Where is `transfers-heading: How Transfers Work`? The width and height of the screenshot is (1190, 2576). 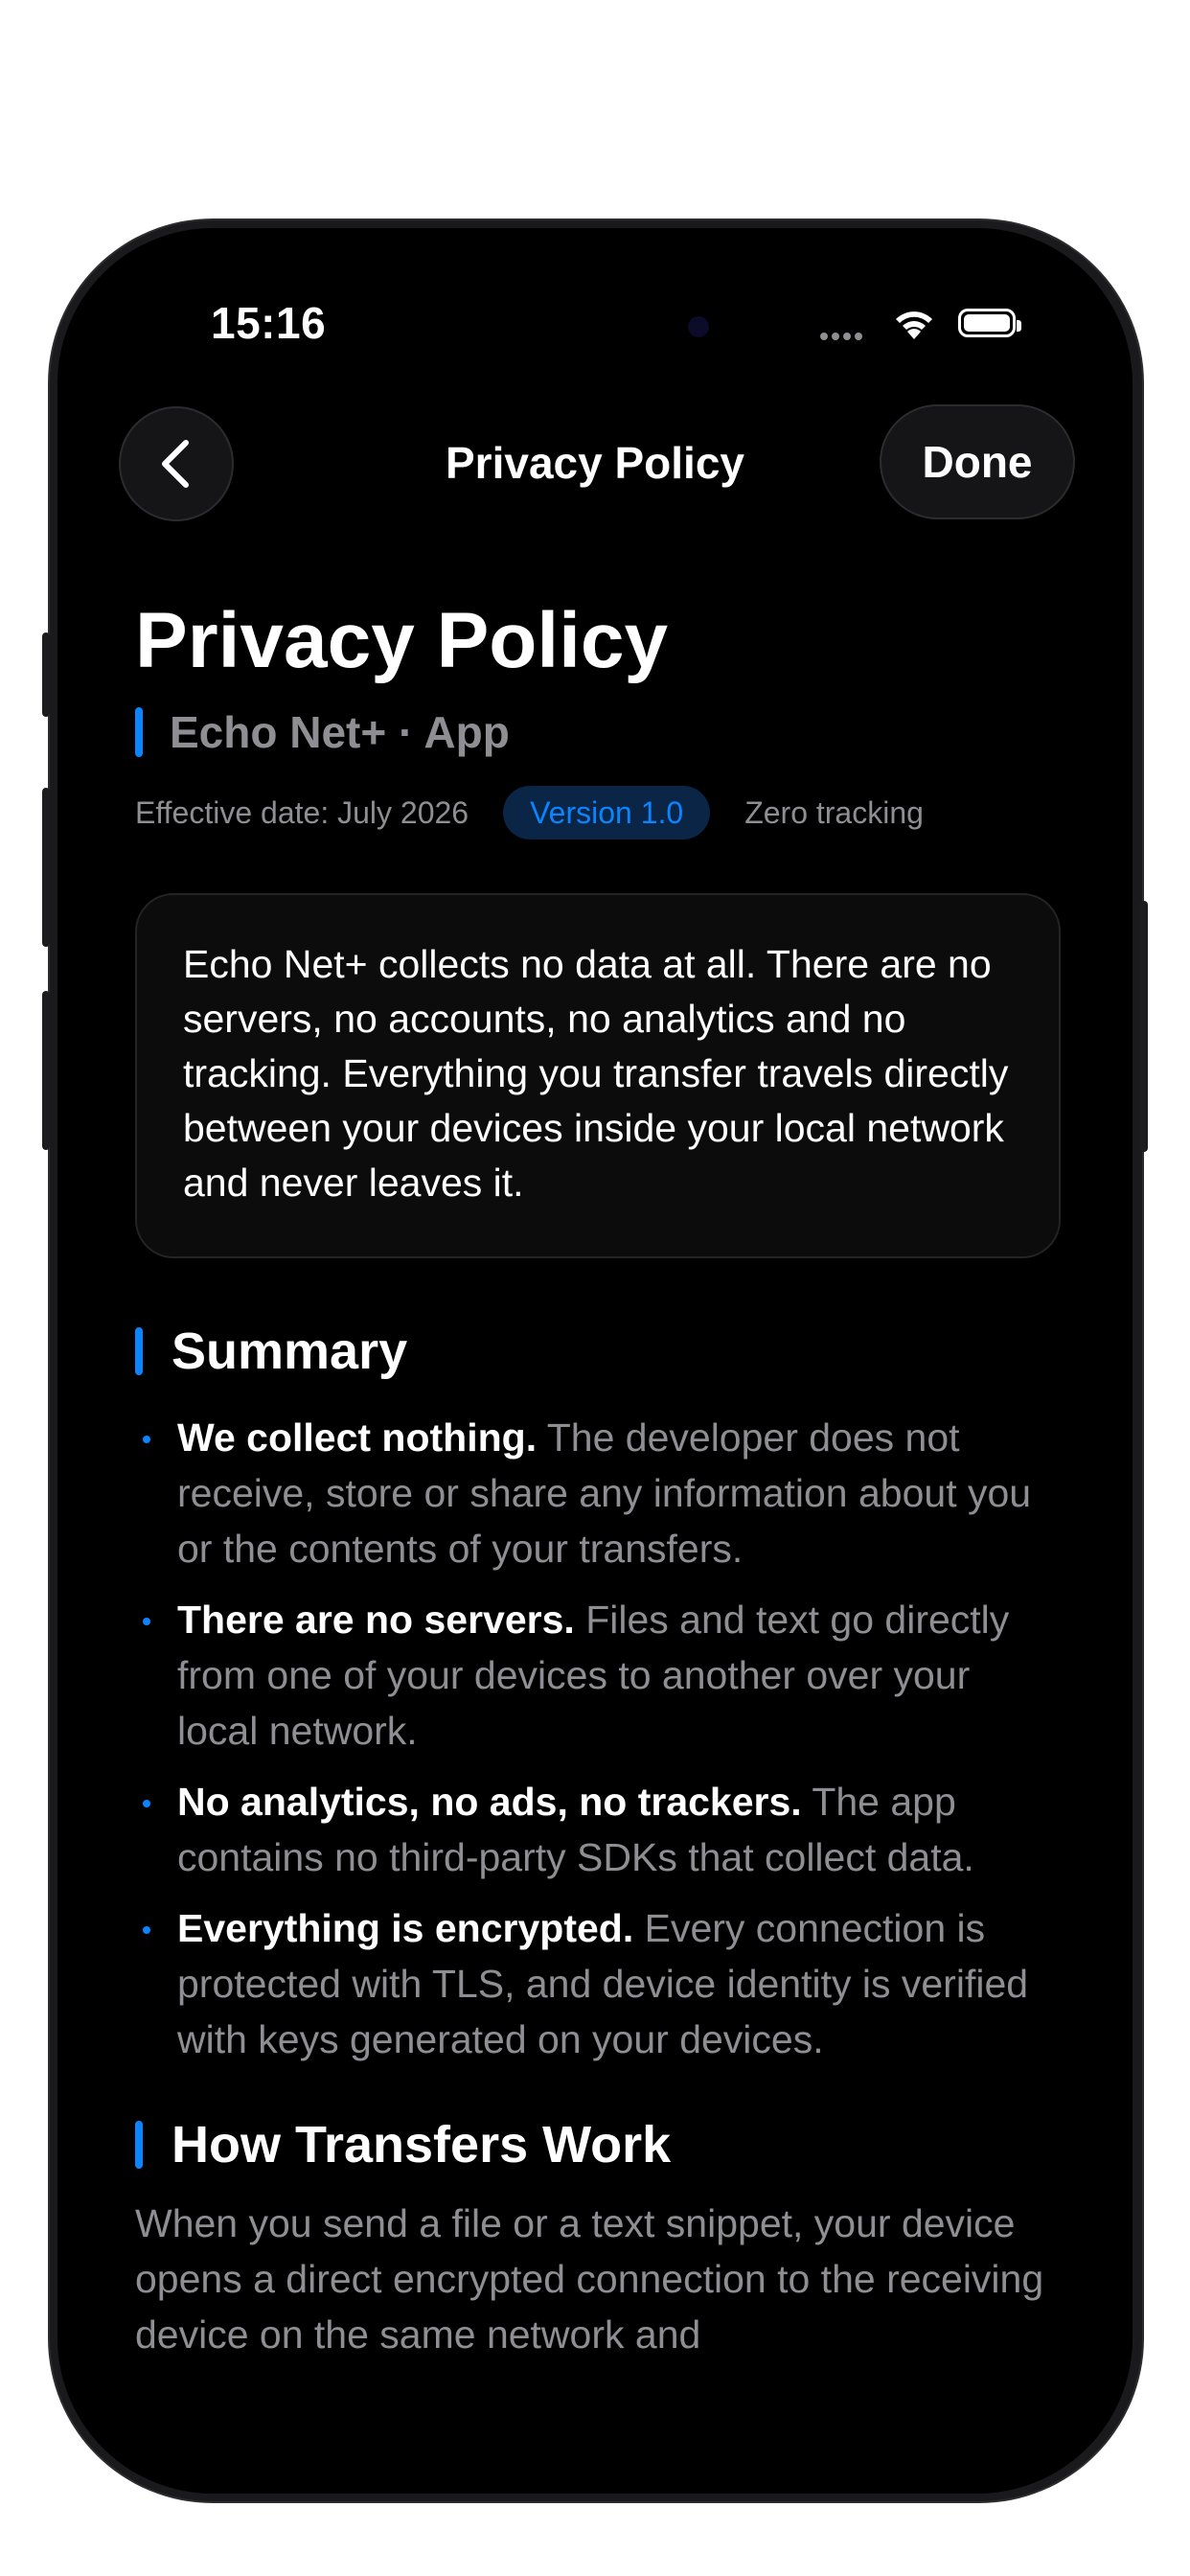 transfers-heading: How Transfers Work is located at coordinates (598, 2144).